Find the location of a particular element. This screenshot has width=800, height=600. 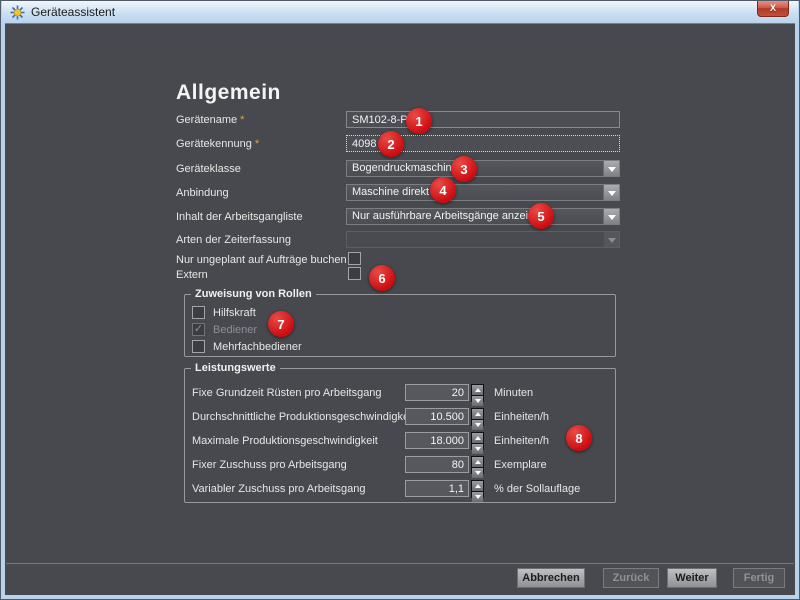

hilfskraft-checkbox is located at coordinates (198, 312).